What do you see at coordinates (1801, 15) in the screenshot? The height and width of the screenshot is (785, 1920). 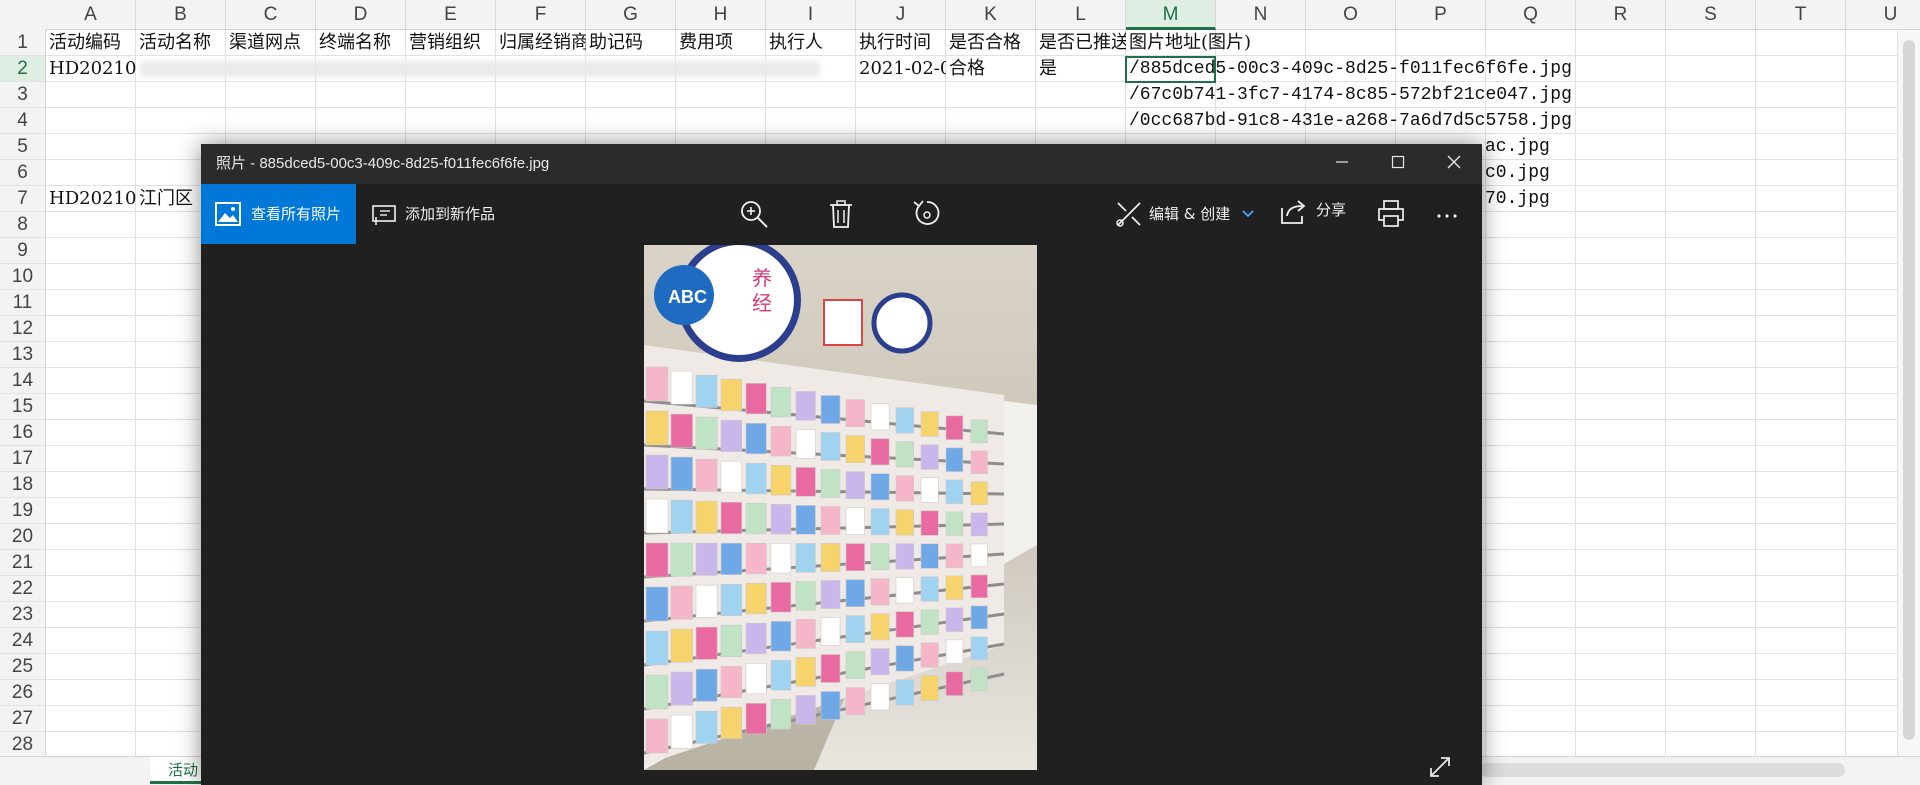 I see `column-header-T: T` at bounding box center [1801, 15].